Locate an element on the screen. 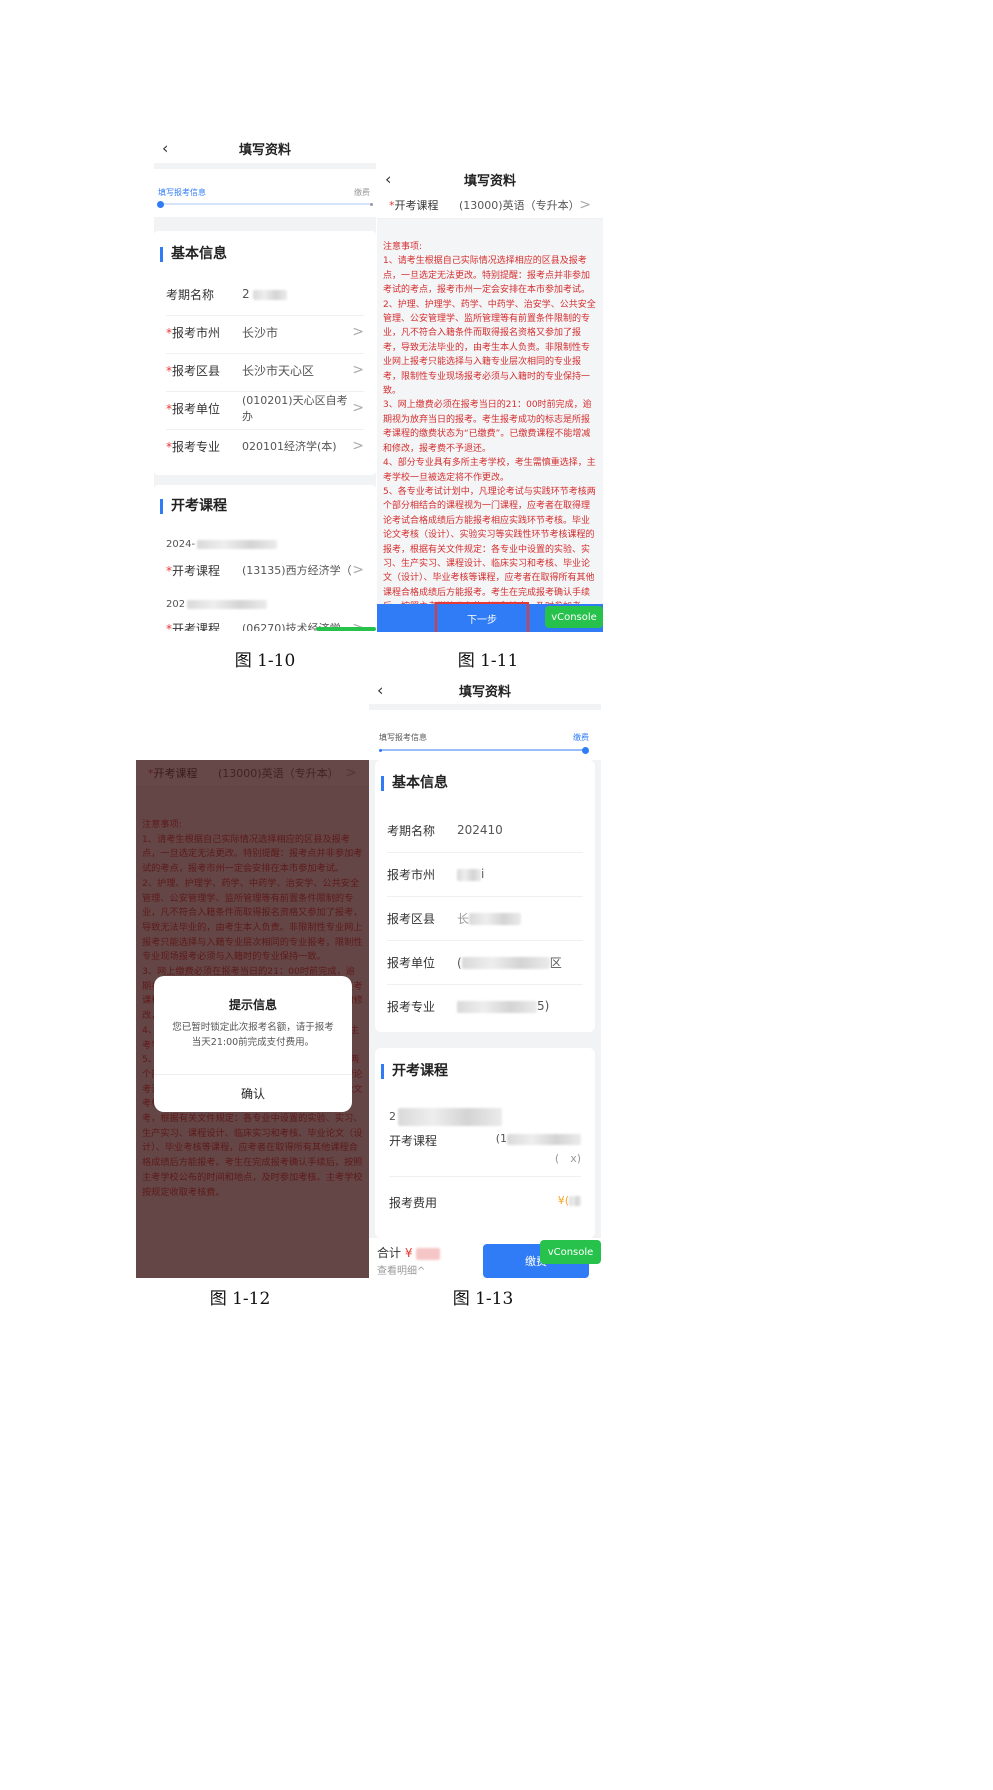 The height and width of the screenshot is (1790, 993). row-major: 报考专业 5) is located at coordinates (468, 1006).